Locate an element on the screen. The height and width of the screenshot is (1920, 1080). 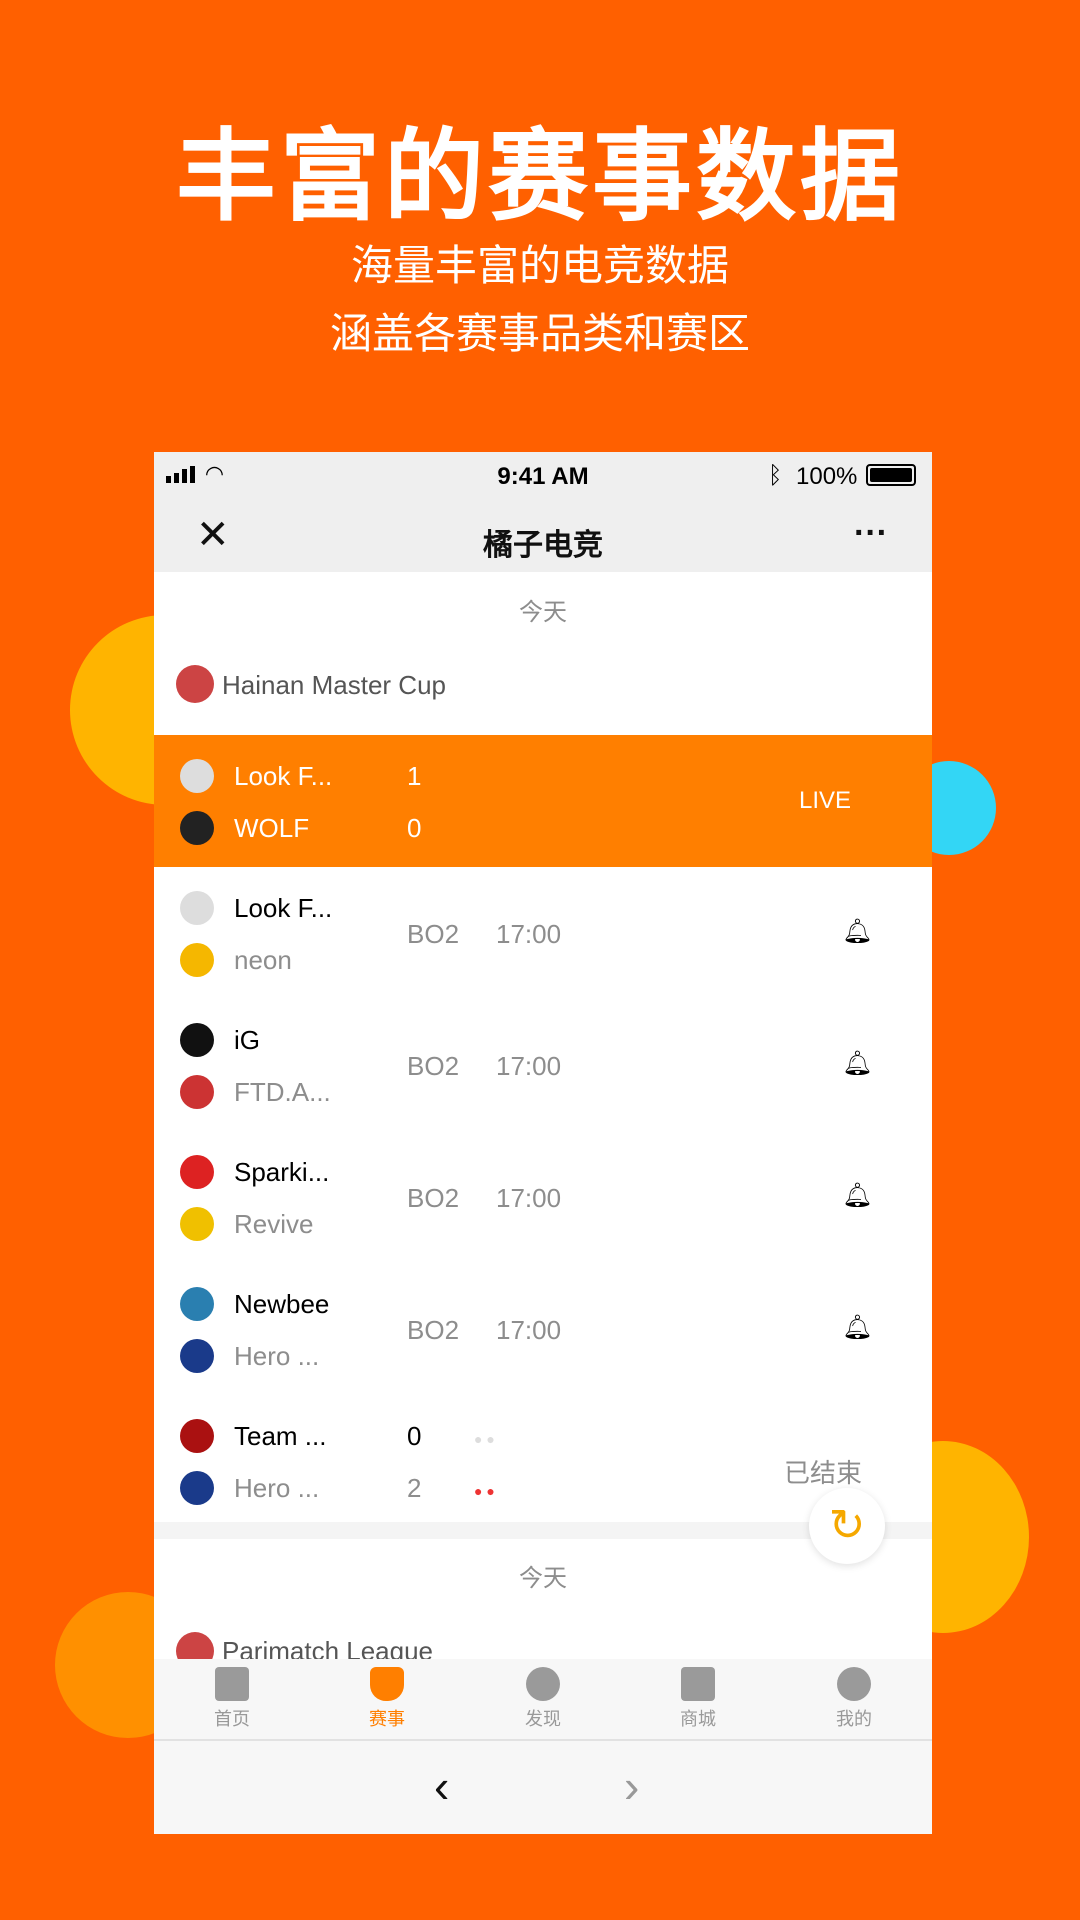
discover-icon is located at coordinates (543, 1684).